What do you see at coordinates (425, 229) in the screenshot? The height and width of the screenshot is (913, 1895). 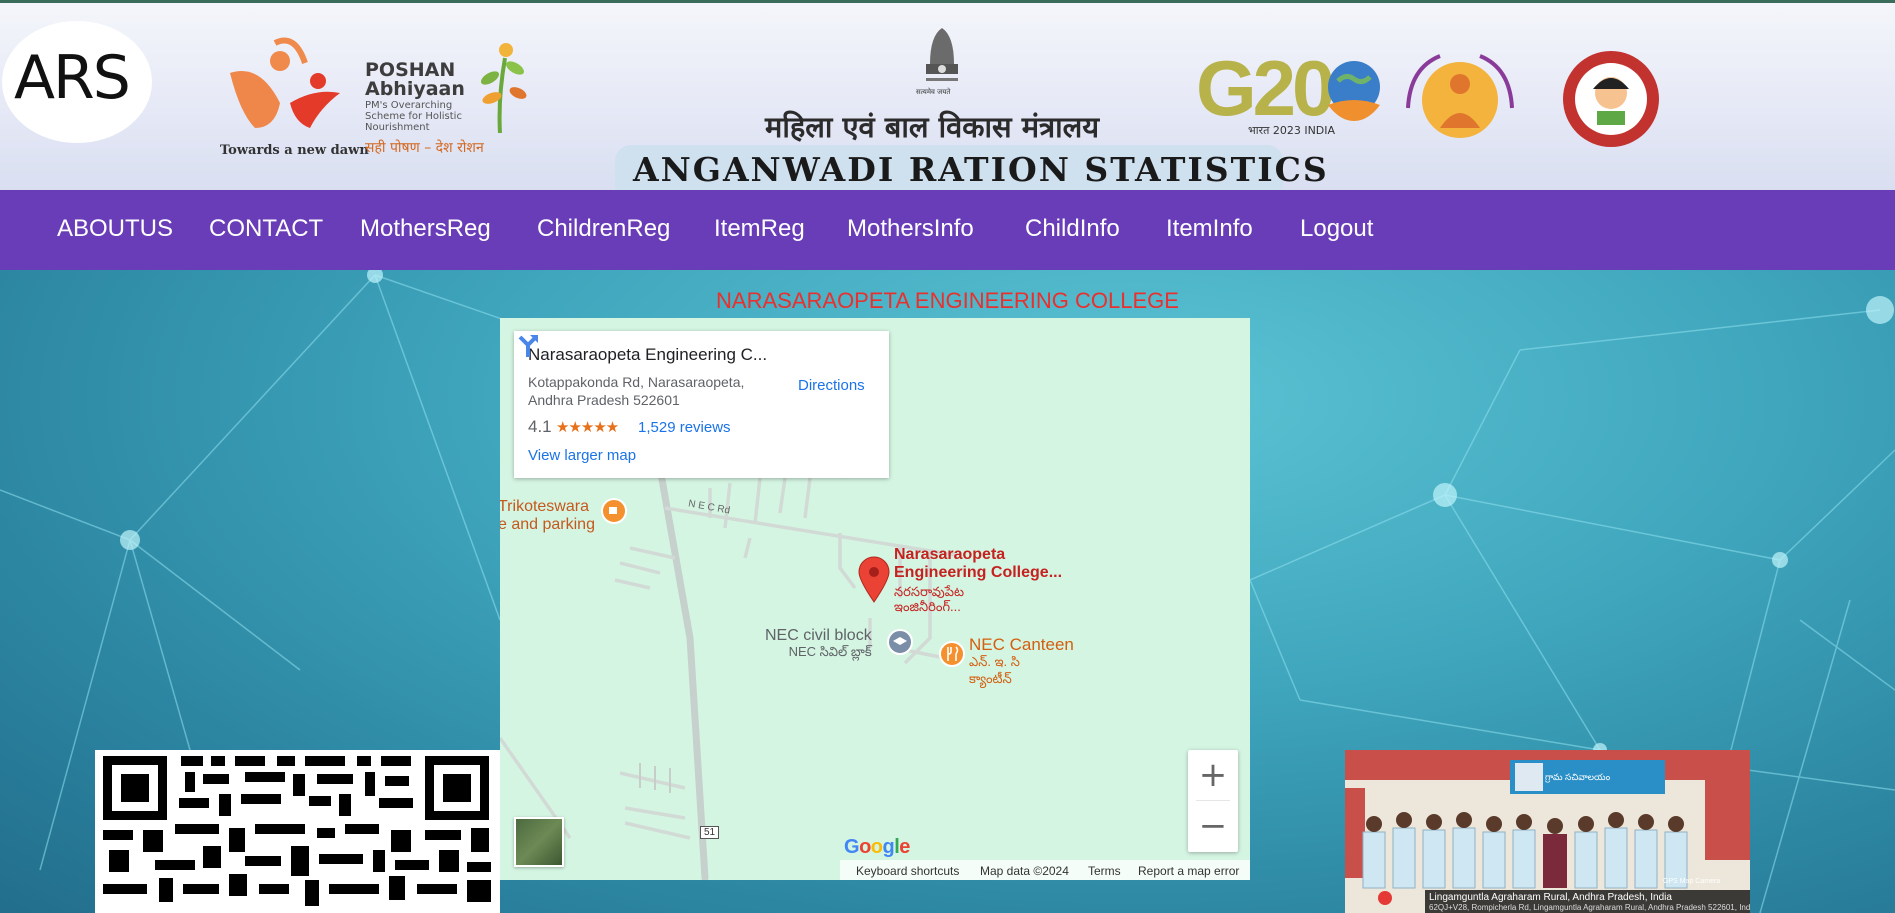 I see `nav-item-mothersreg: MothersReg` at bounding box center [425, 229].